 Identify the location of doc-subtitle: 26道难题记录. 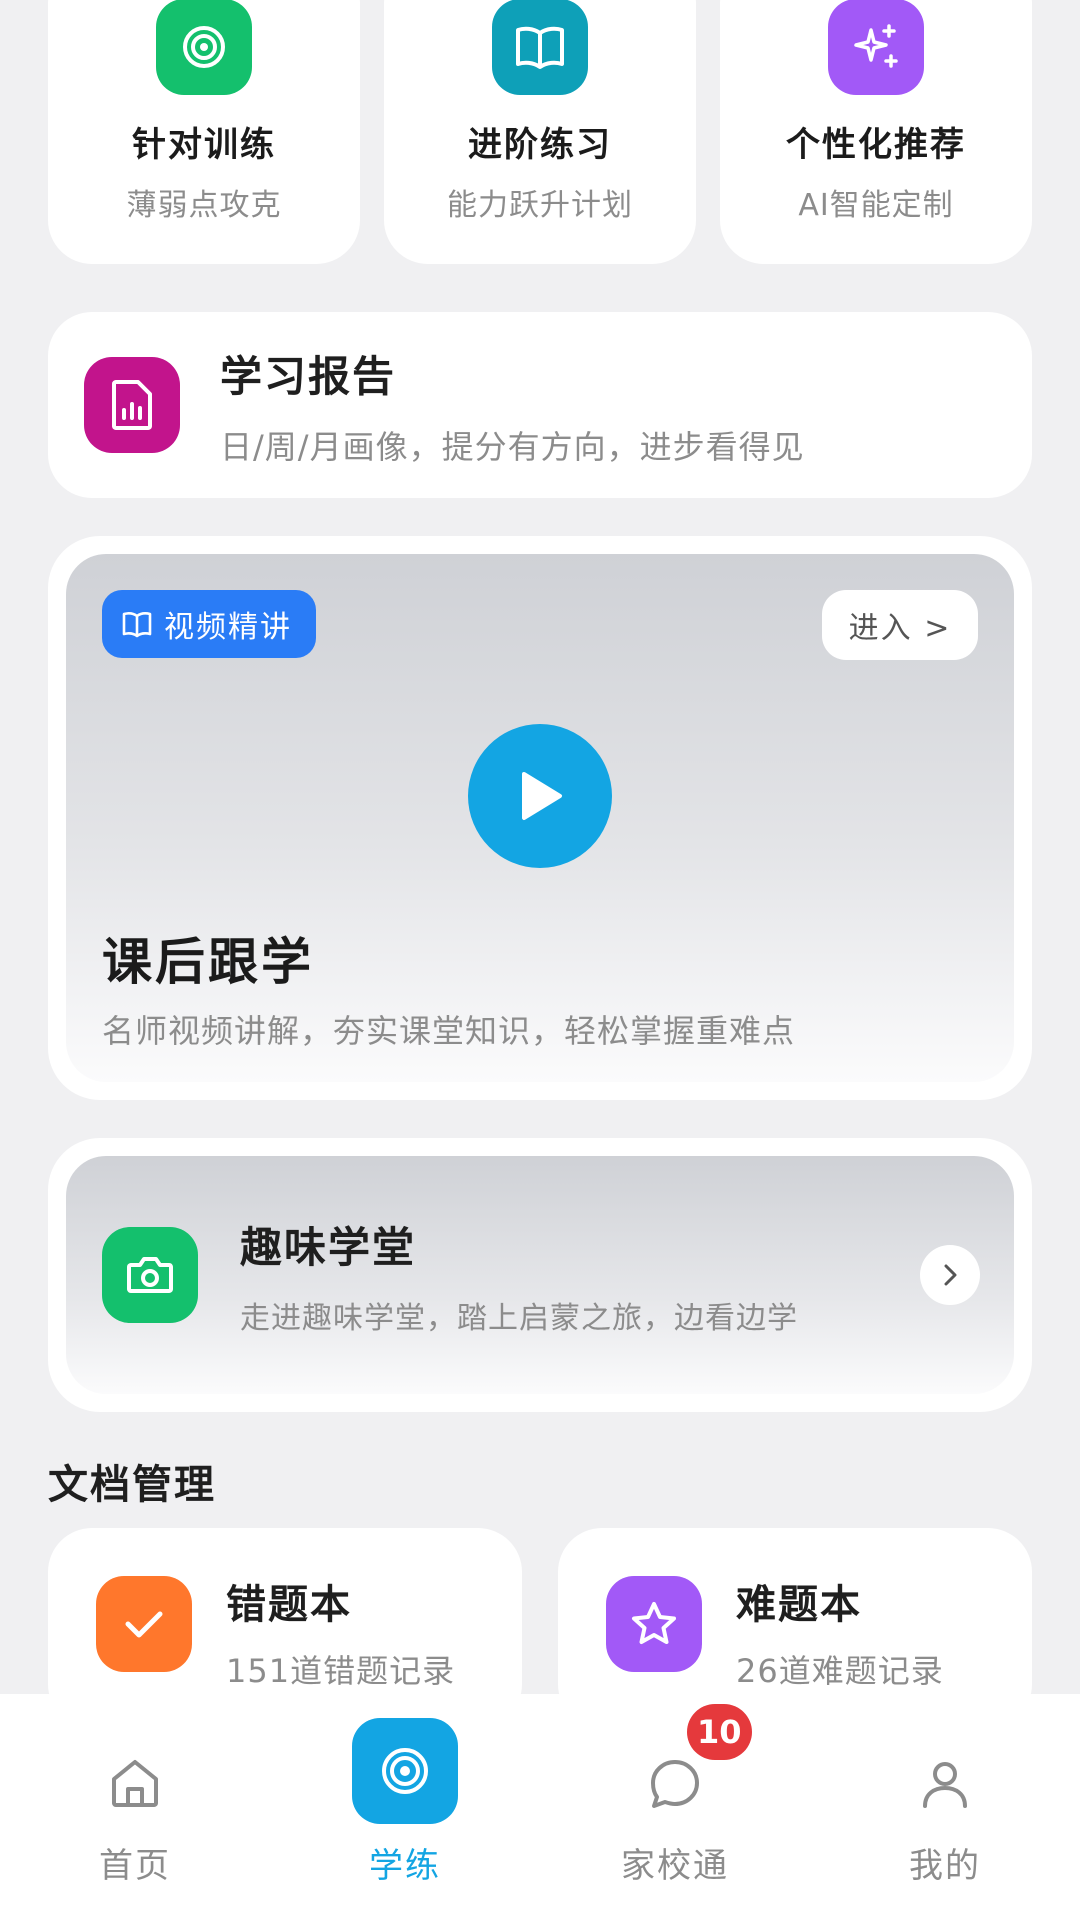
(840, 1671).